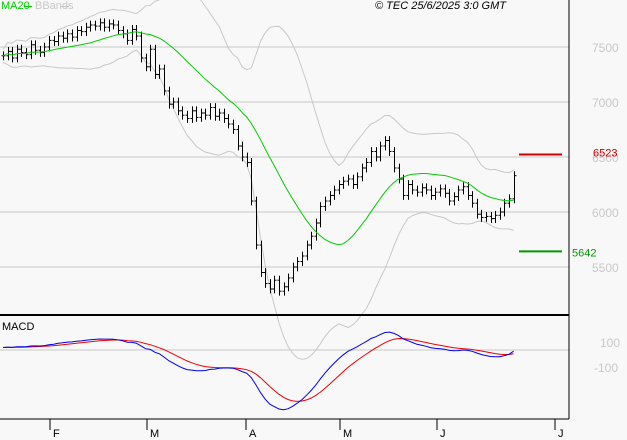  I want to click on resistance-level-label: 6523, so click(605, 153).